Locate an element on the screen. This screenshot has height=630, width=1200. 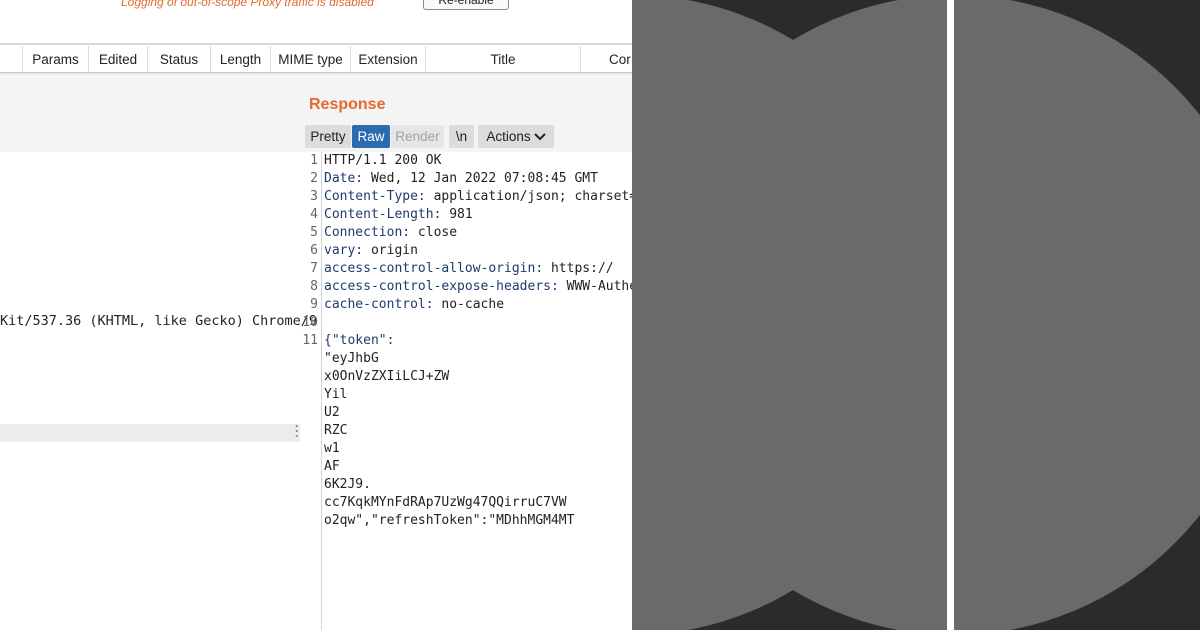
tab-render: Render is located at coordinates (417, 136).